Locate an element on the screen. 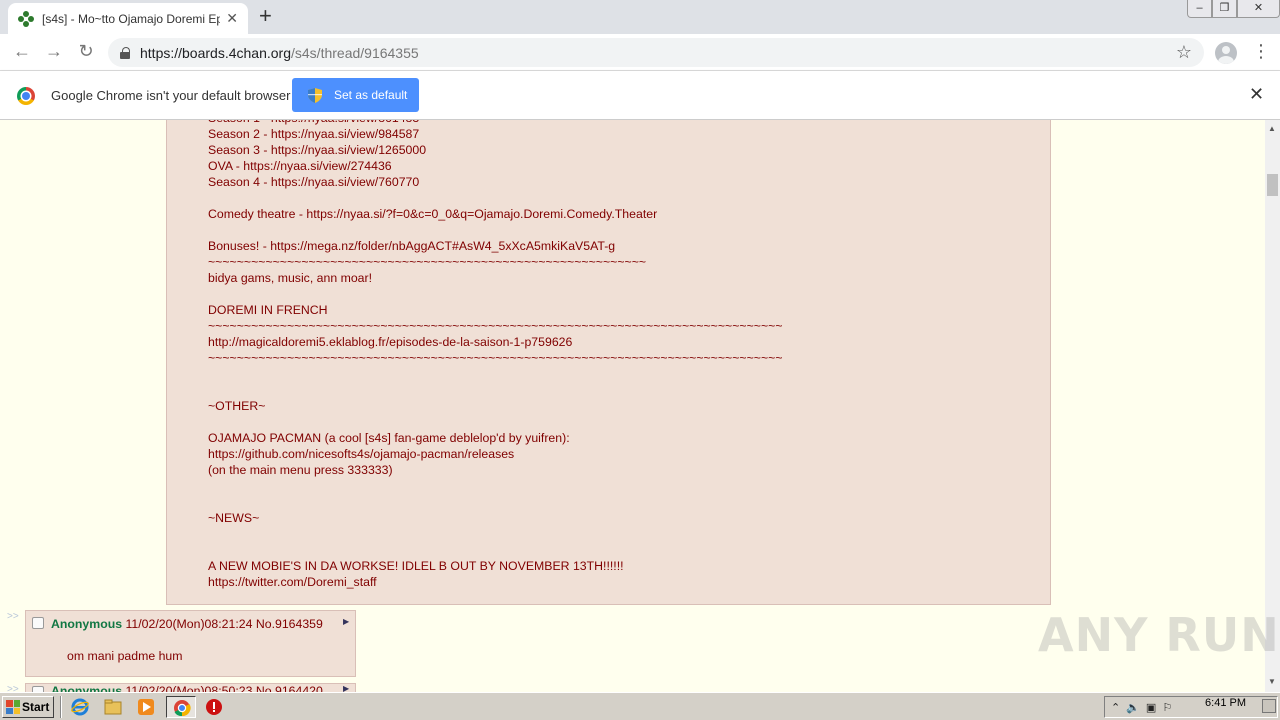 The height and width of the screenshot is (720, 1280). lock-icon is located at coordinates (125, 52).